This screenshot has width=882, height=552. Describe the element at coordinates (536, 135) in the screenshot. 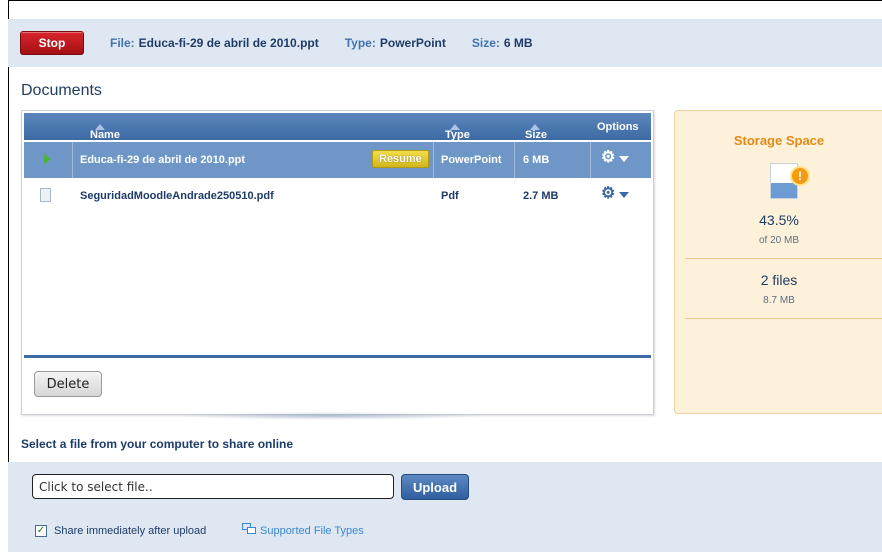

I see `column-size-label: Size` at that location.